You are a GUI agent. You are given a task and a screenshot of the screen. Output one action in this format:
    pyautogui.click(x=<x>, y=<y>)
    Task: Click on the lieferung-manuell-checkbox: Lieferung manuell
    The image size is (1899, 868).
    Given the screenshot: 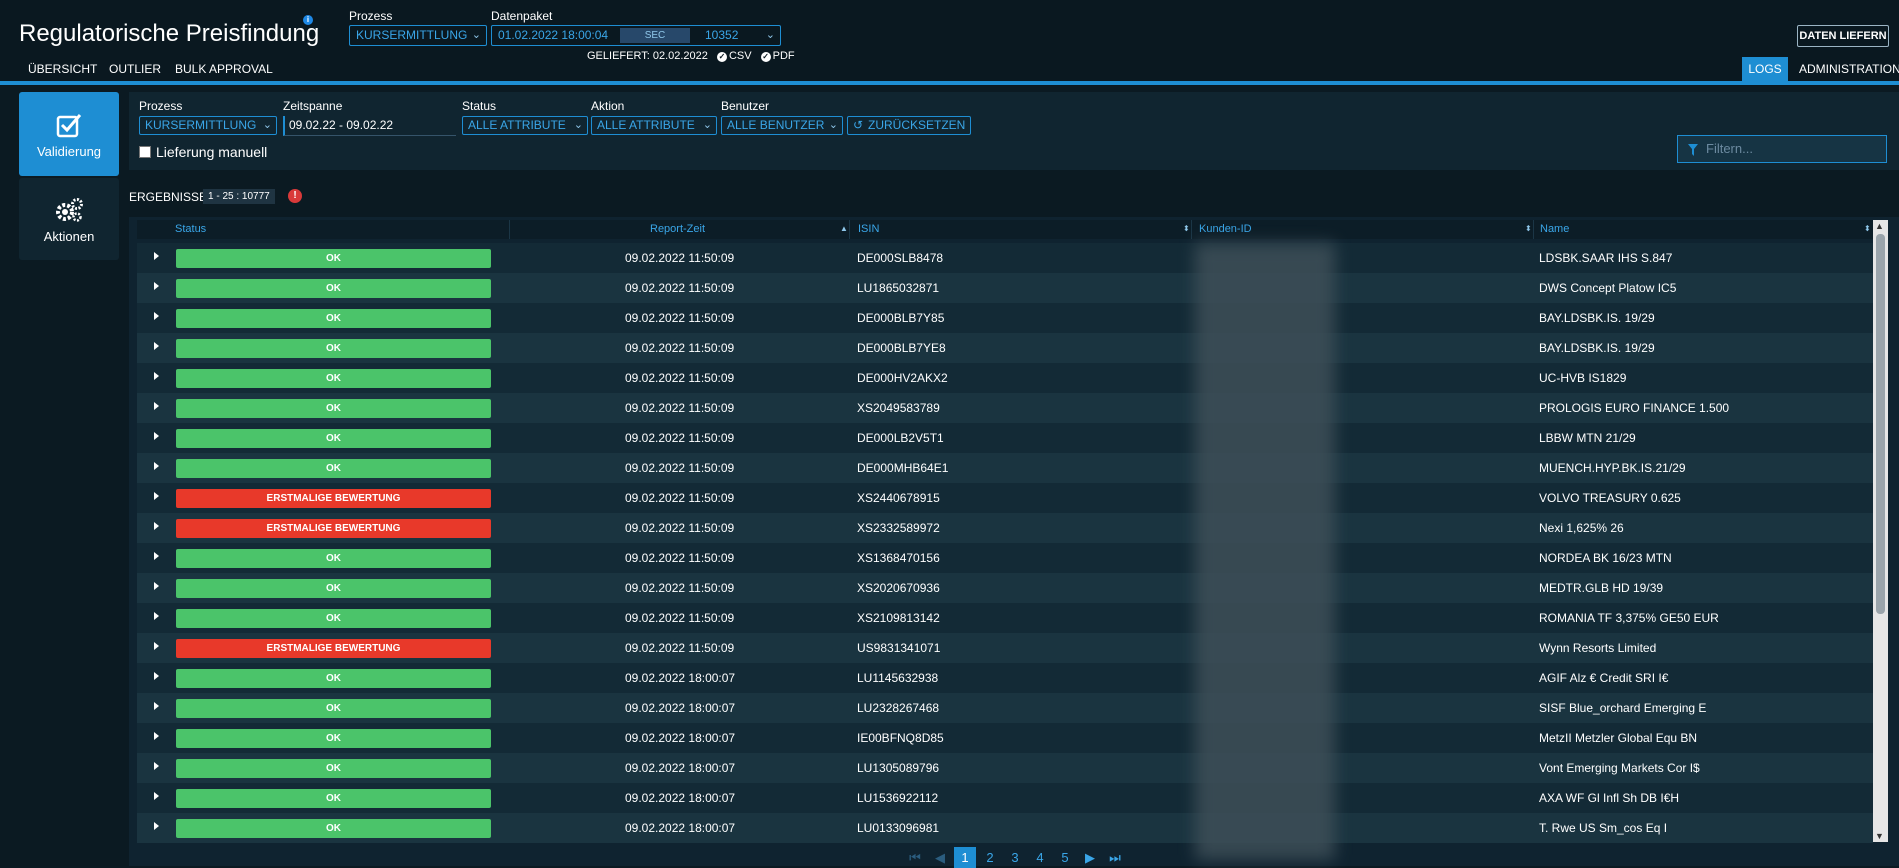 What is the action you would take?
    pyautogui.click(x=203, y=152)
    